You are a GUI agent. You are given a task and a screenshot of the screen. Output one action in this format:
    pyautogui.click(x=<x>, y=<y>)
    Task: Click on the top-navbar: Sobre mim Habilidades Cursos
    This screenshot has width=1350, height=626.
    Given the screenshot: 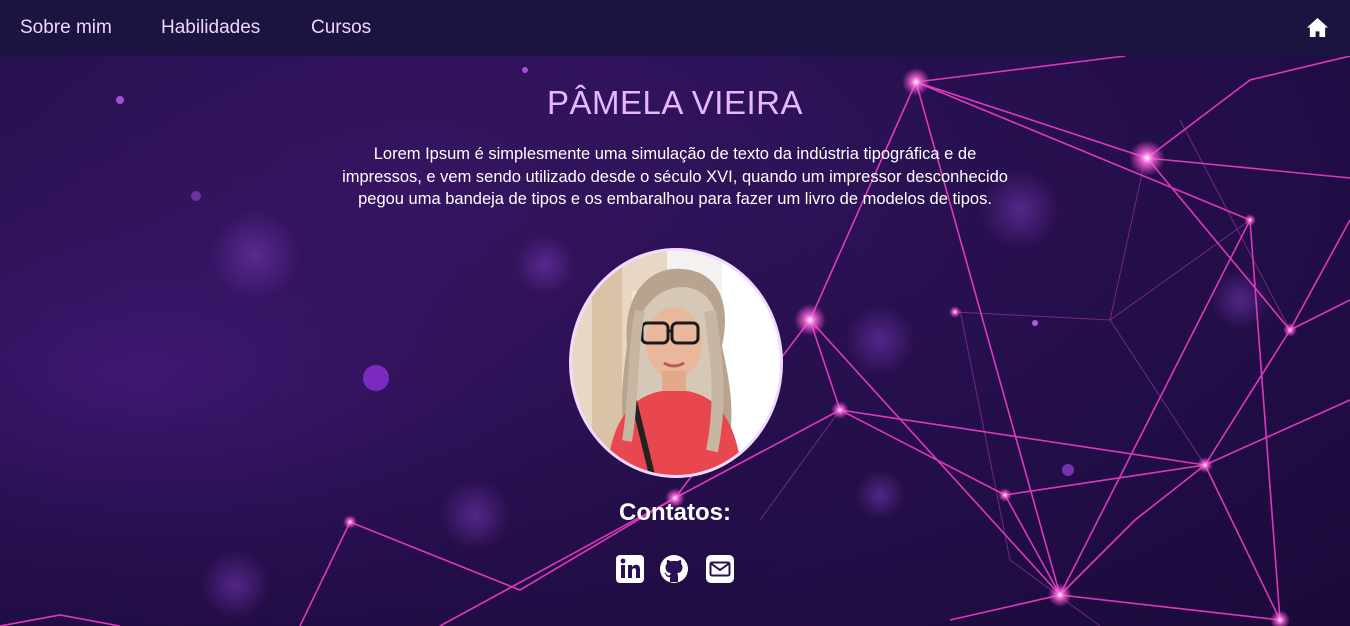 What is the action you would take?
    pyautogui.click(x=675, y=28)
    